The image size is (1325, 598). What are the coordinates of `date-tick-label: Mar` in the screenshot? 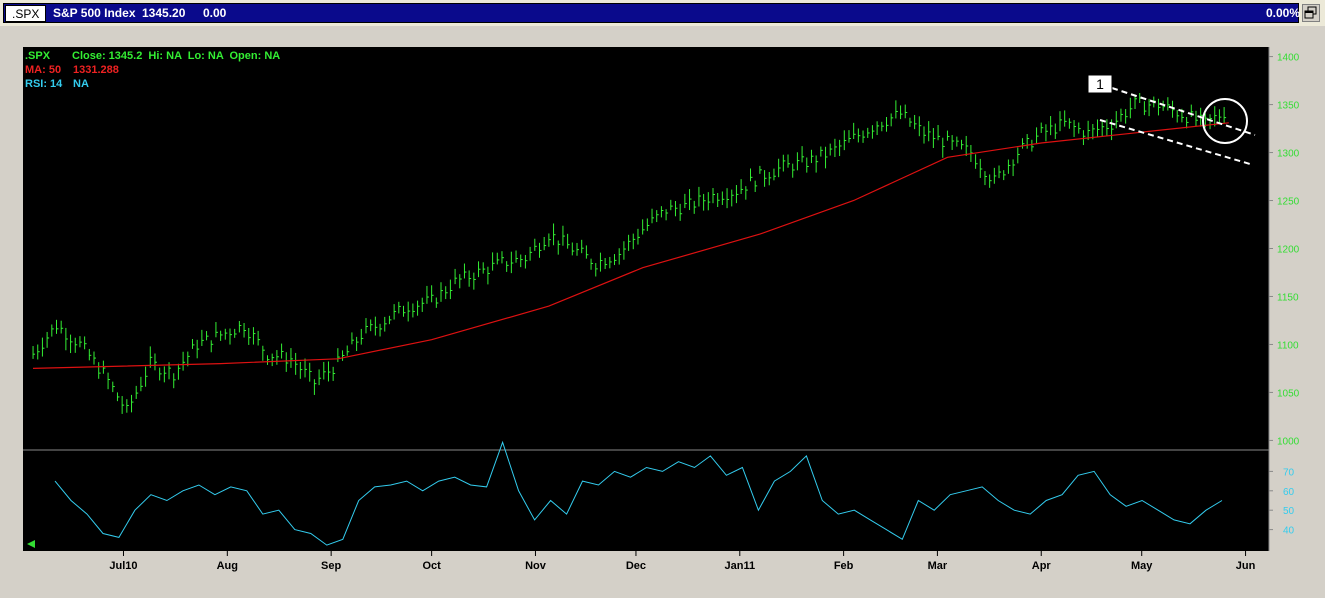 It's located at (938, 566).